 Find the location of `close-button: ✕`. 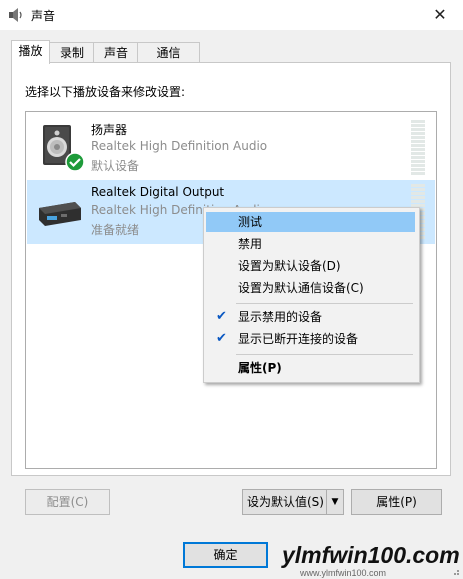

close-button: ✕ is located at coordinates (440, 15).